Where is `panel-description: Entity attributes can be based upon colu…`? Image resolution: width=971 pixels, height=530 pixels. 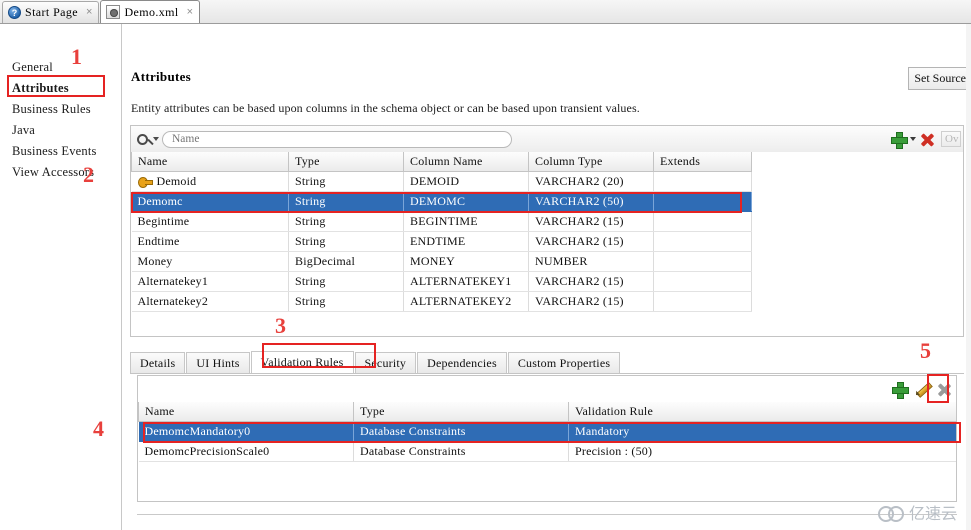 panel-description: Entity attributes can be based upon colu… is located at coordinates (385, 108).